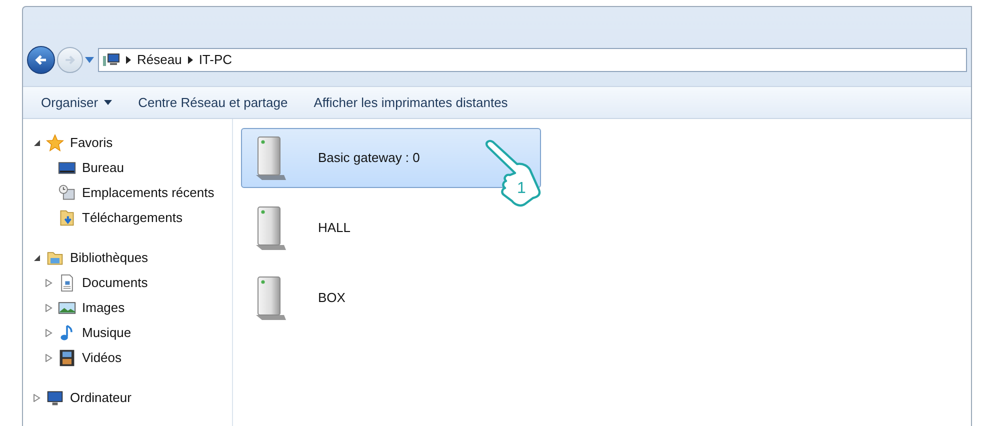  What do you see at coordinates (137, 307) in the screenshot?
I see `nav-item: Images` at bounding box center [137, 307].